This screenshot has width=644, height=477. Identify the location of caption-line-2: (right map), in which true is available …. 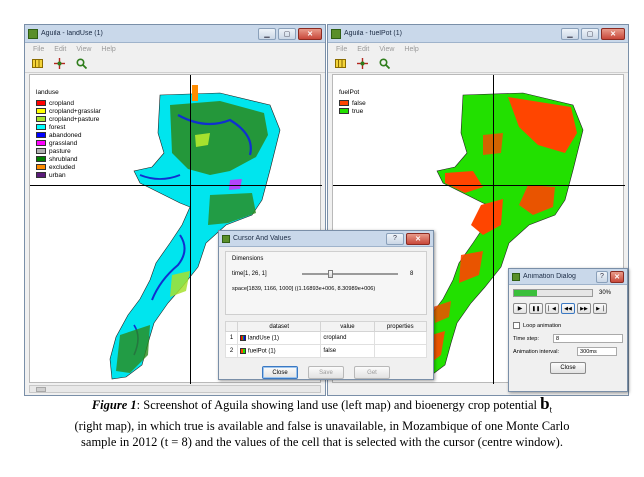
(322, 425).